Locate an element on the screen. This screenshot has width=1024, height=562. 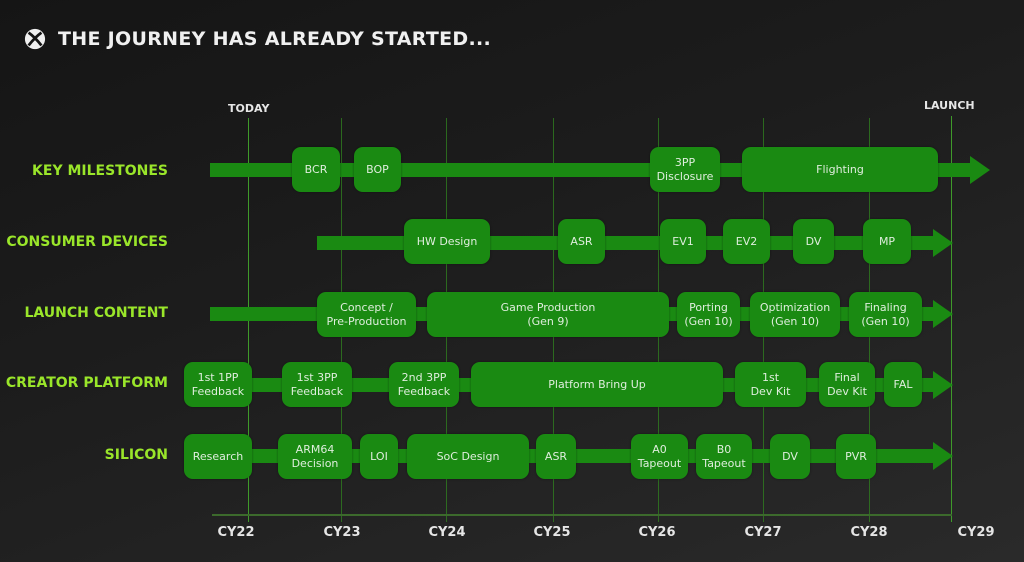
milestone-box: 2nd 3PP Feedback is located at coordinates (424, 384).